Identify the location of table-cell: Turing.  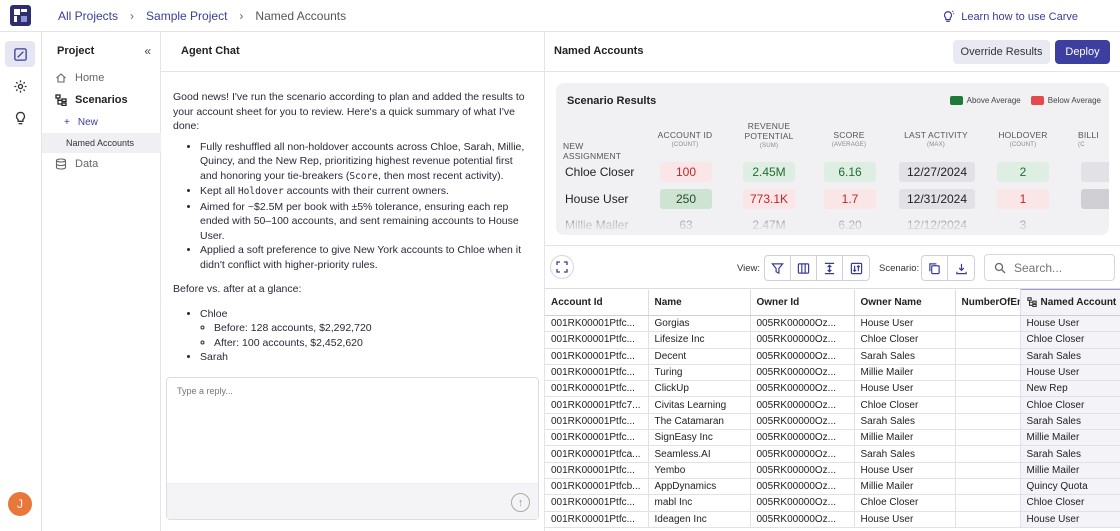
(699, 373).